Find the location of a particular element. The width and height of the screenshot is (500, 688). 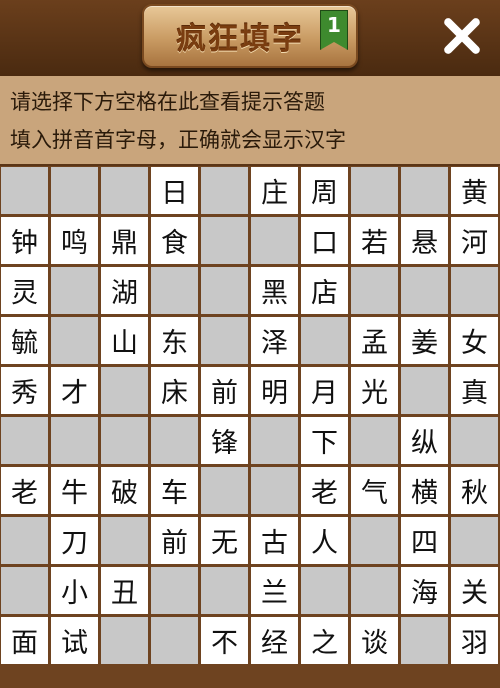

grid-cell-filled: 面 is located at coordinates (24, 640).